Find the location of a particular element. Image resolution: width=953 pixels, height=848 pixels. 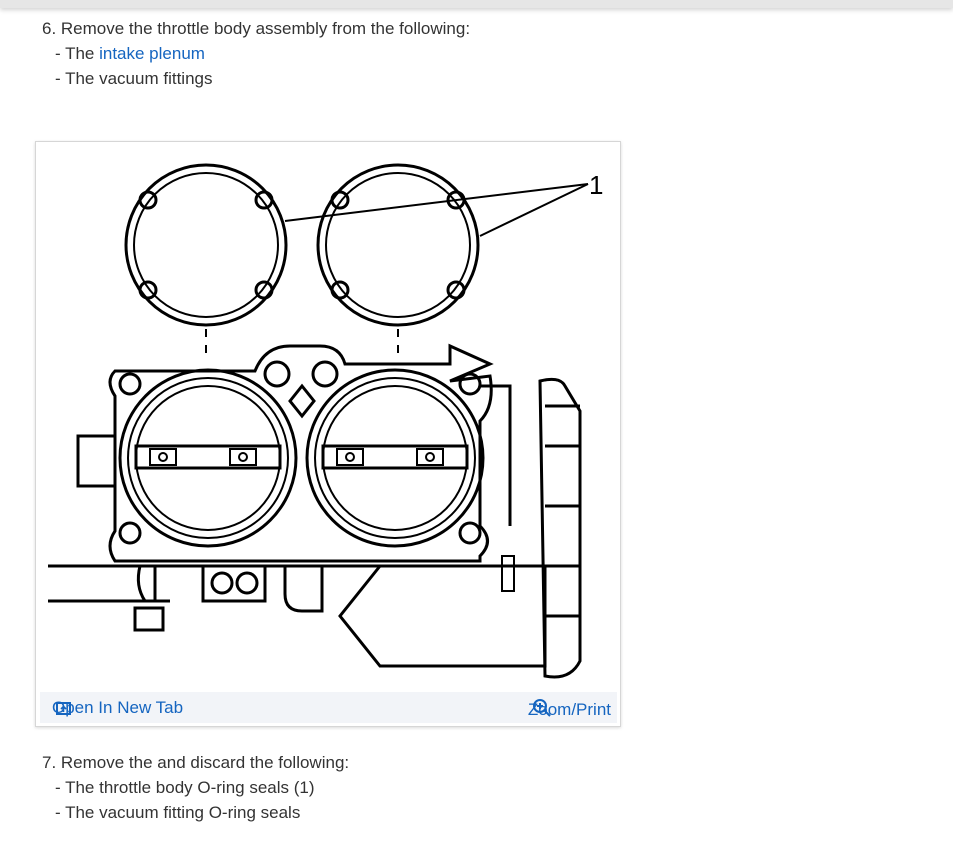

intake-plenum-link: intake plenum is located at coordinates (152, 53).